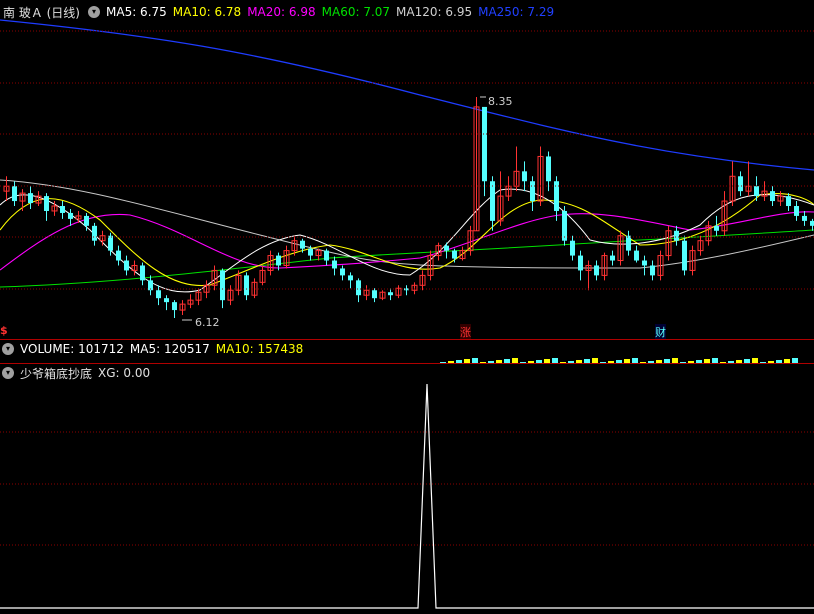 The image size is (814, 614). Describe the element at coordinates (4, 330) in the screenshot. I see `marker-dollar: $` at that location.